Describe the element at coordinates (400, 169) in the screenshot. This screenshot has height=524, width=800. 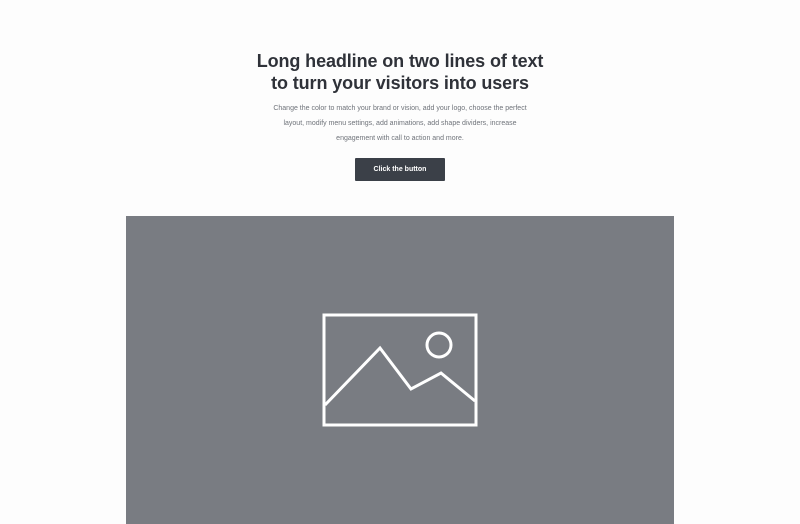
I see `cta-button: Click the button` at that location.